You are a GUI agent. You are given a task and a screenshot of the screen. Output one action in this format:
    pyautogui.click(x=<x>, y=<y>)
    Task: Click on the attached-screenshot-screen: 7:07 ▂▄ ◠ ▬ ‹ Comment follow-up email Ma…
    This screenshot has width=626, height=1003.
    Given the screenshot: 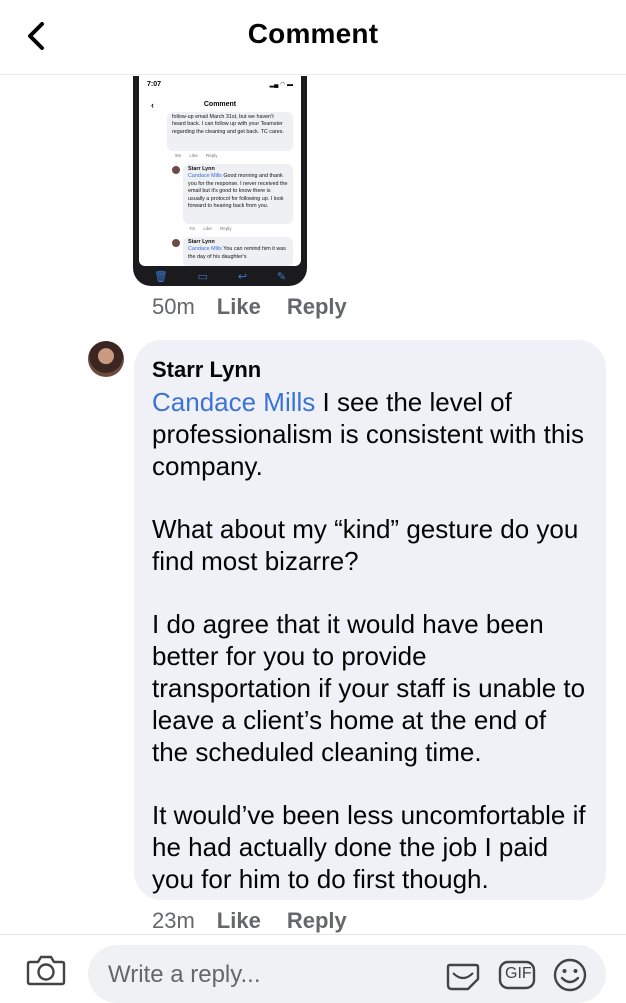 What is the action you would take?
    pyautogui.click(x=220, y=171)
    